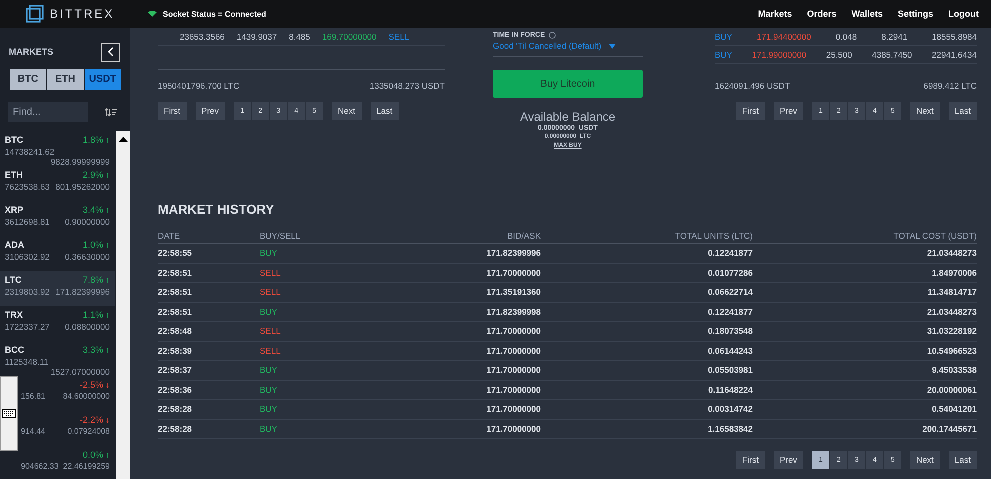 This screenshot has width=991, height=479. Describe the element at coordinates (176, 331) in the screenshot. I see `table-cell-text: 22:58:48` at that location.